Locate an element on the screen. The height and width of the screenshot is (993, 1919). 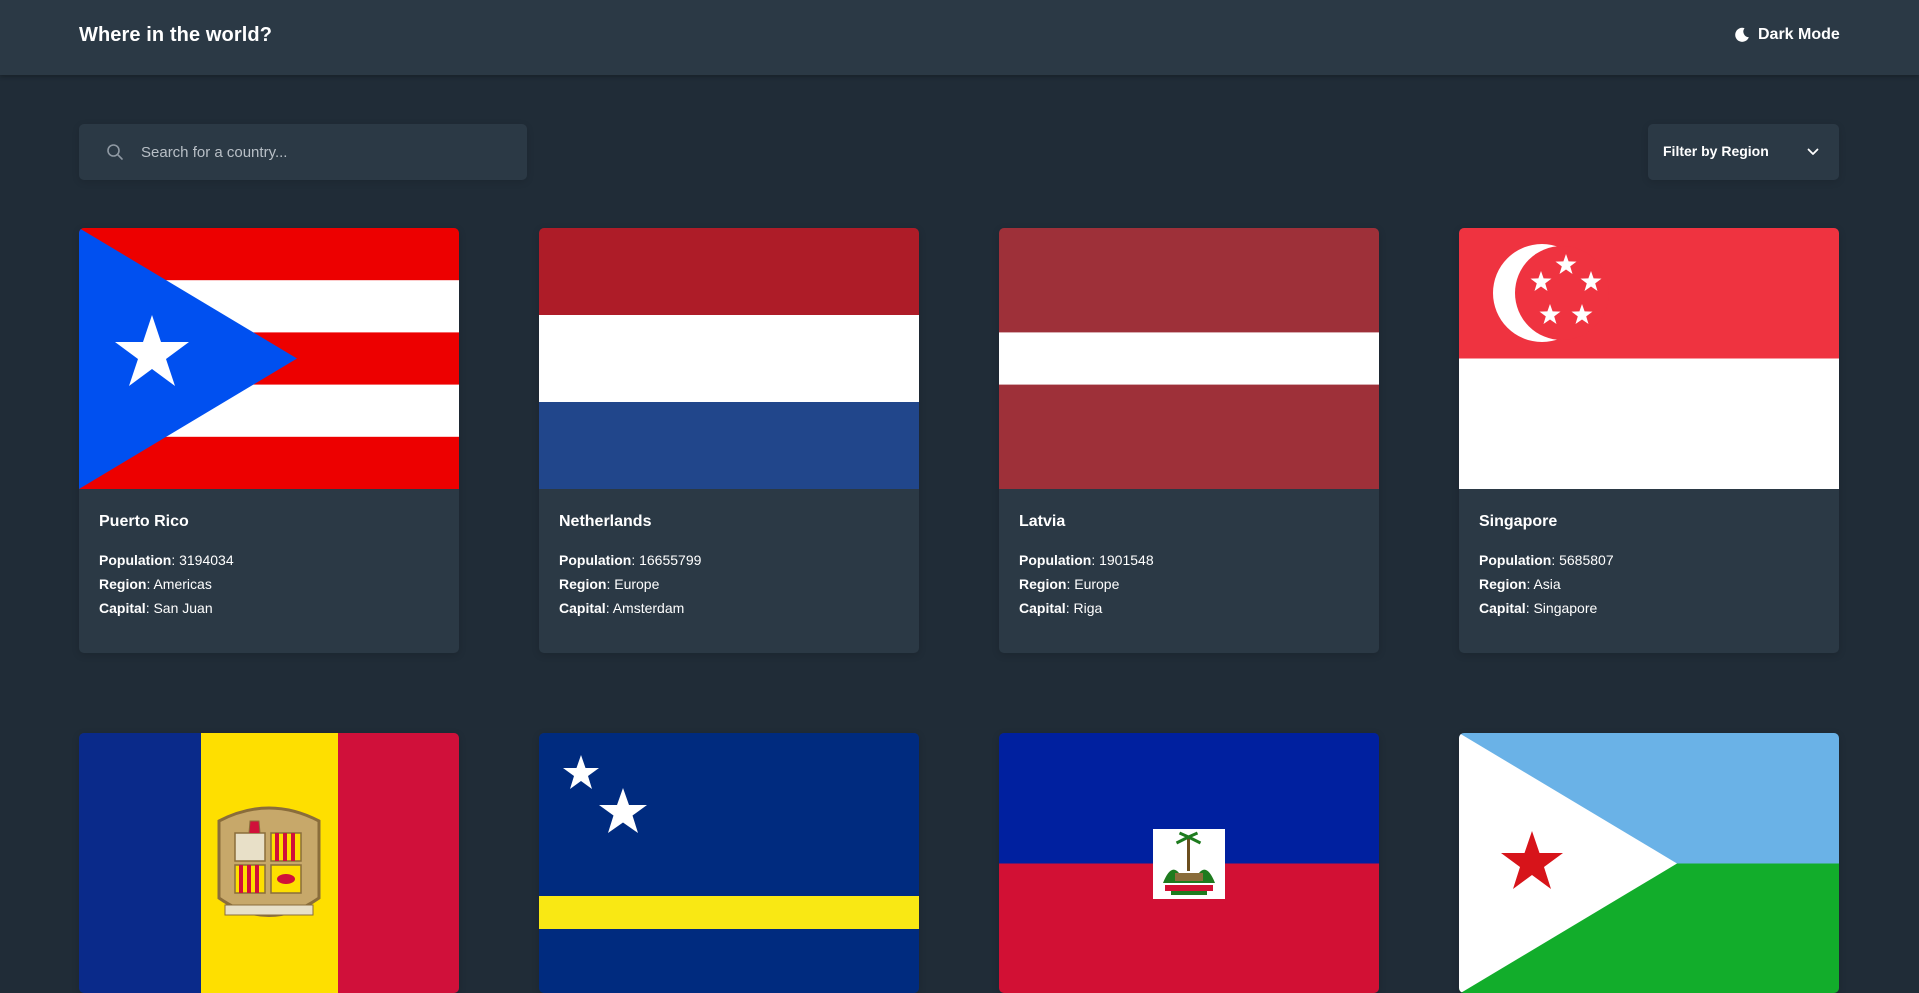
capital-value: Singapore is located at coordinates (1565, 608).